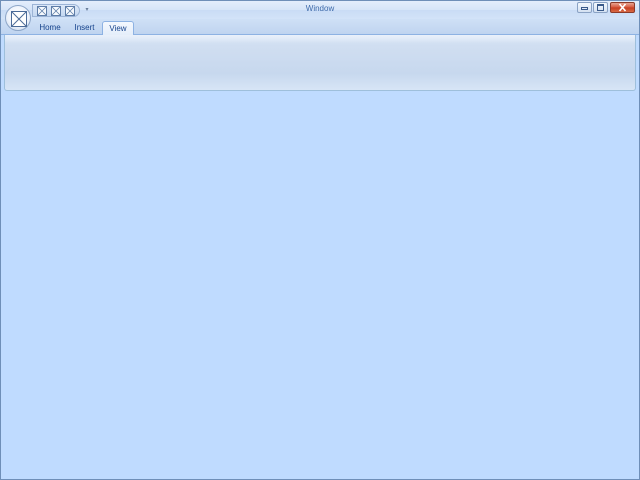  I want to click on maximize-icon, so click(600, 7).